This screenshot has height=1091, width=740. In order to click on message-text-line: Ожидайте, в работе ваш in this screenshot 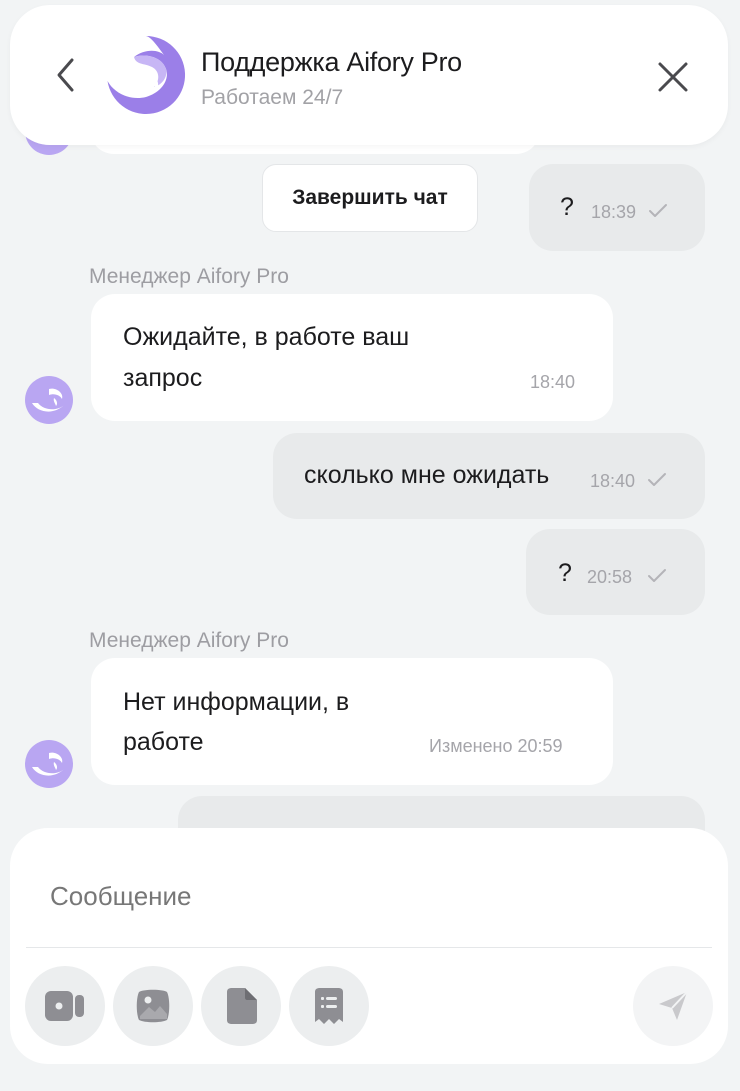, I will do `click(266, 337)`.